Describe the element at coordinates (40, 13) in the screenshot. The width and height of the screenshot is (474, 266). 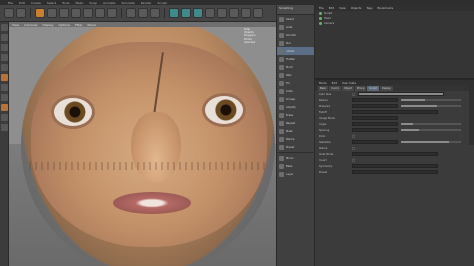
I see `select-tool-icon` at that location.